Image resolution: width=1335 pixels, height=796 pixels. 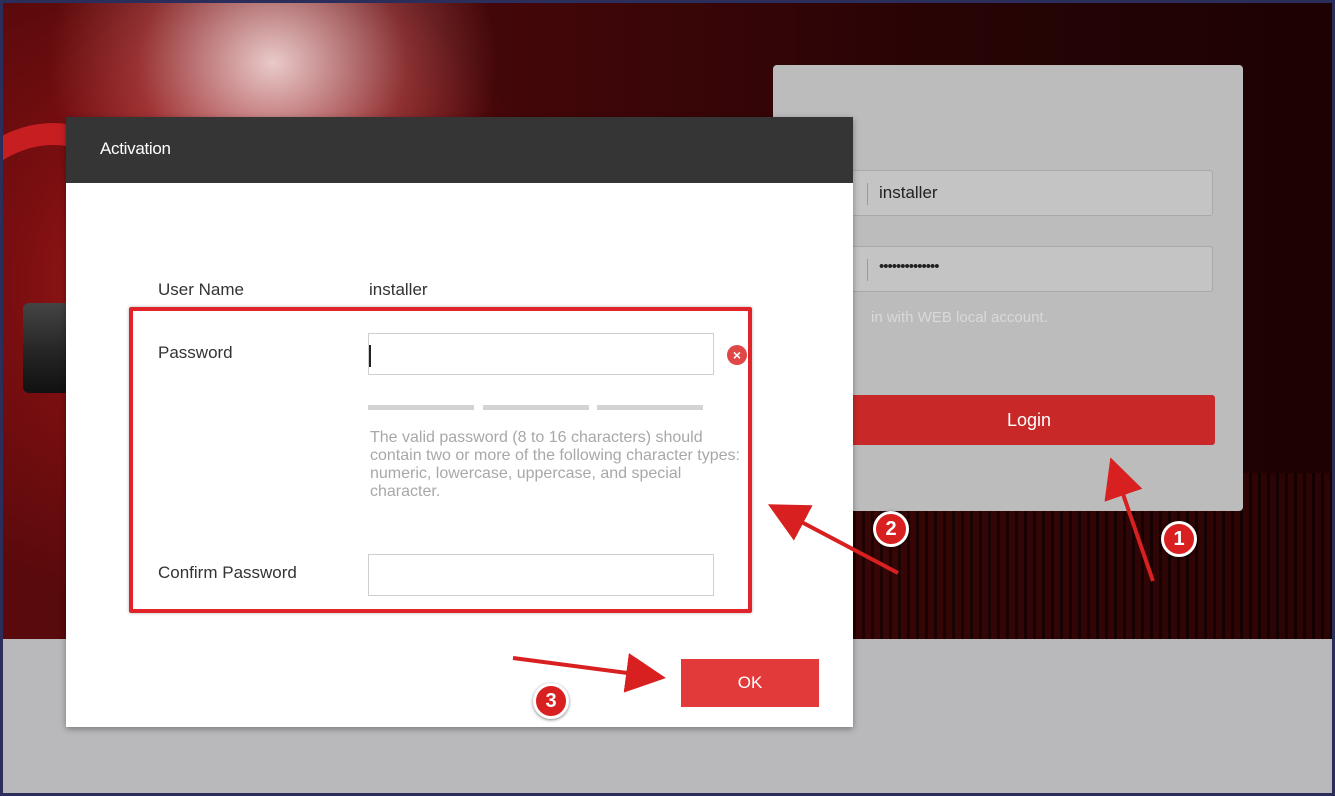 What do you see at coordinates (201, 289) in the screenshot?
I see `username-label: User Name` at bounding box center [201, 289].